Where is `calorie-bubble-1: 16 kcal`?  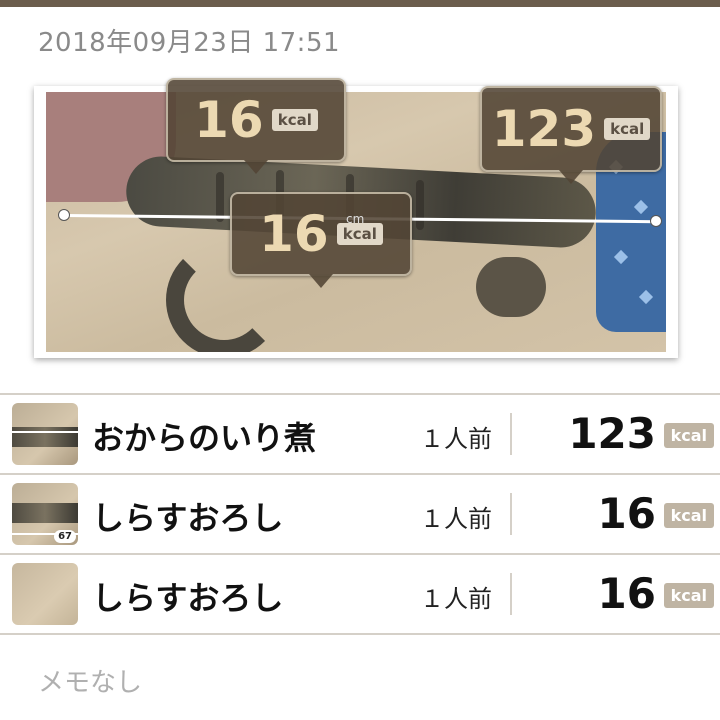 calorie-bubble-1: 16 kcal is located at coordinates (256, 126).